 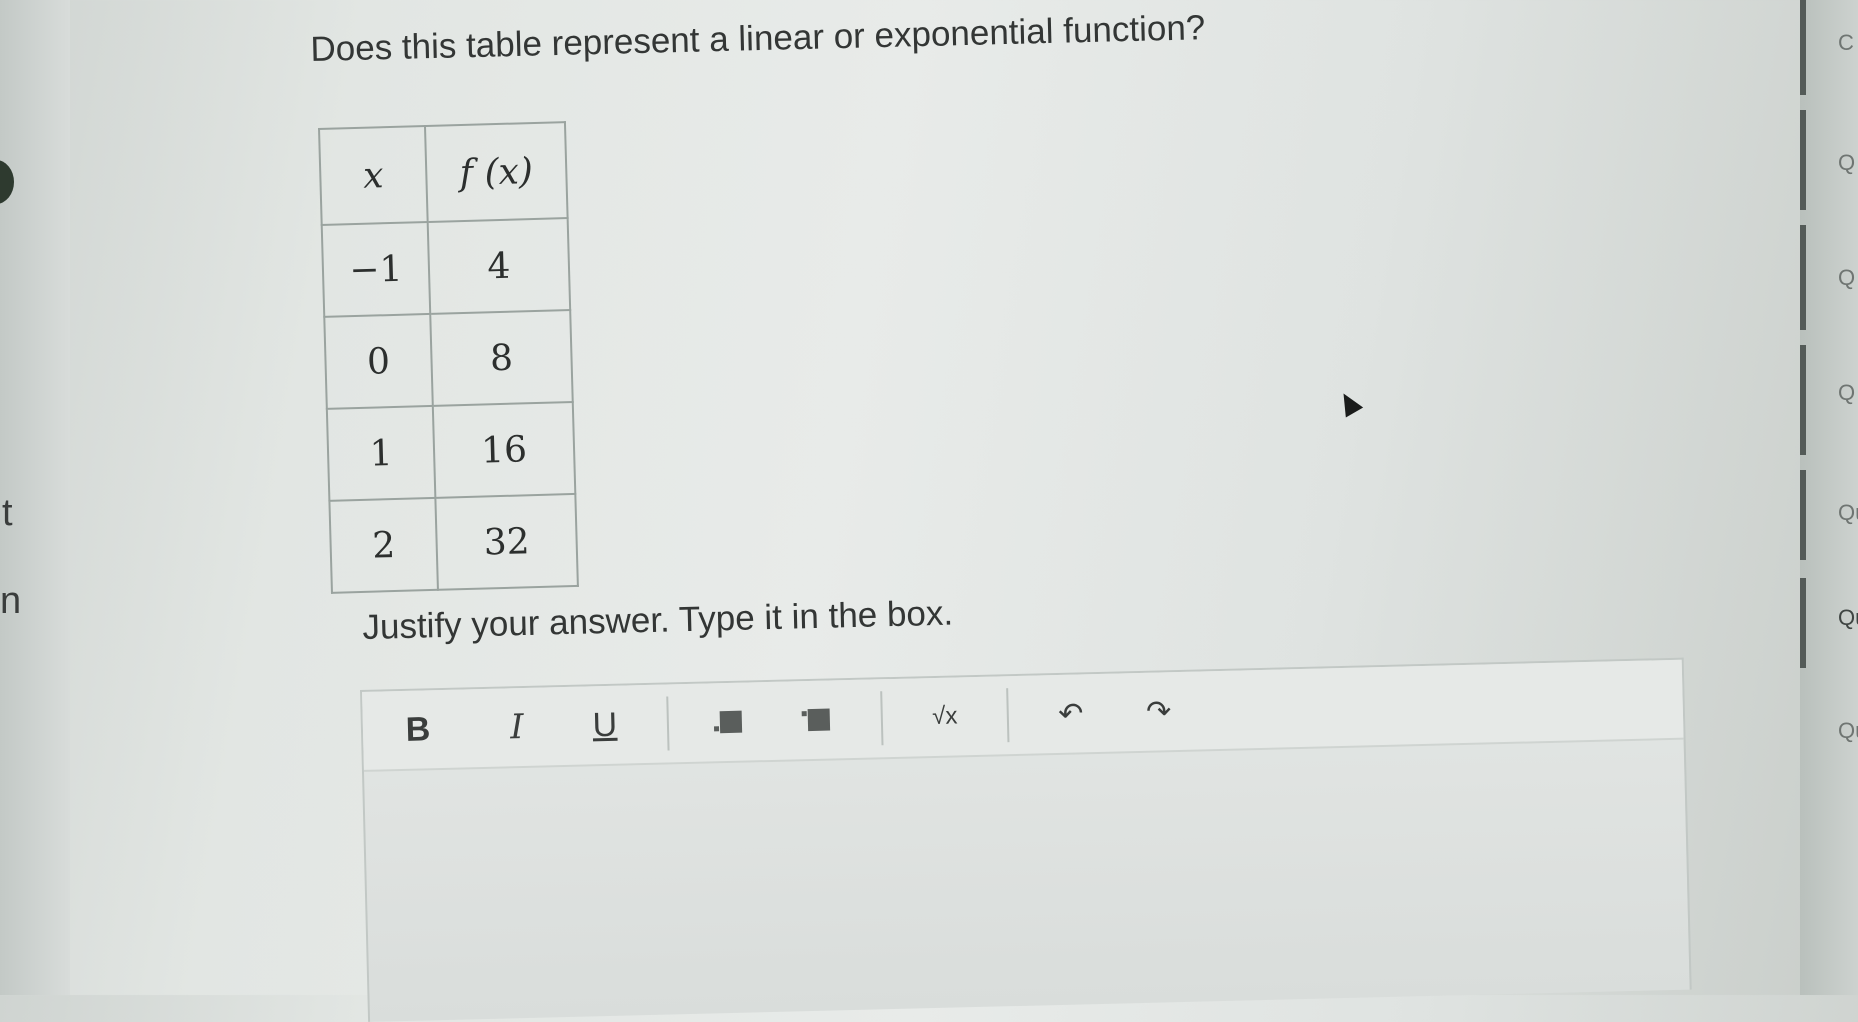 I want to click on cell-fx: 4, so click(x=499, y=266).